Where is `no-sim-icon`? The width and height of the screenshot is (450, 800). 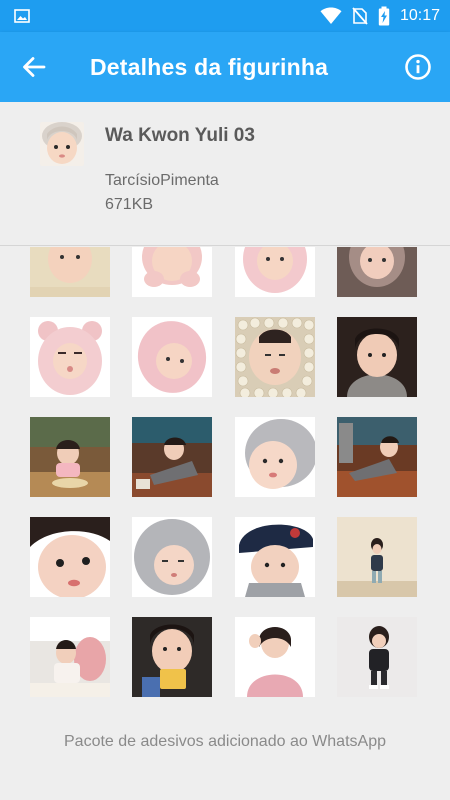
no-sim-icon is located at coordinates (360, 16).